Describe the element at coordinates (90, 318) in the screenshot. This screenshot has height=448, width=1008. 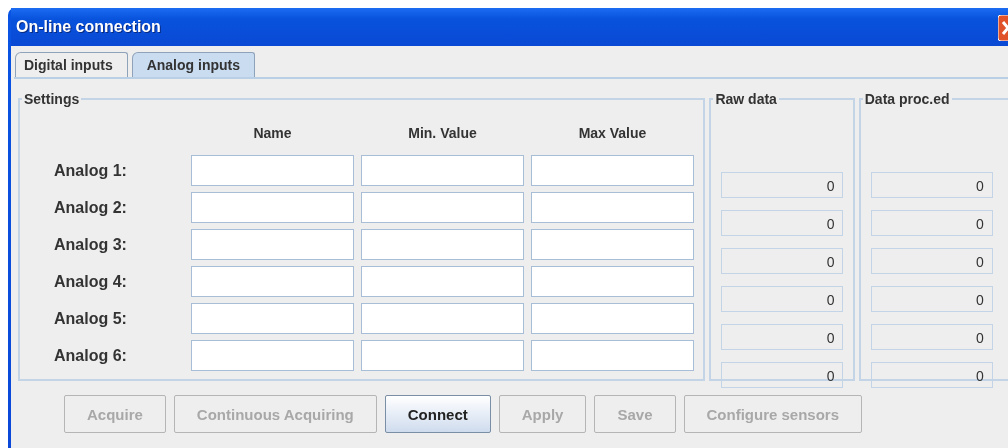
I see `row-label: Analog 5:` at that location.